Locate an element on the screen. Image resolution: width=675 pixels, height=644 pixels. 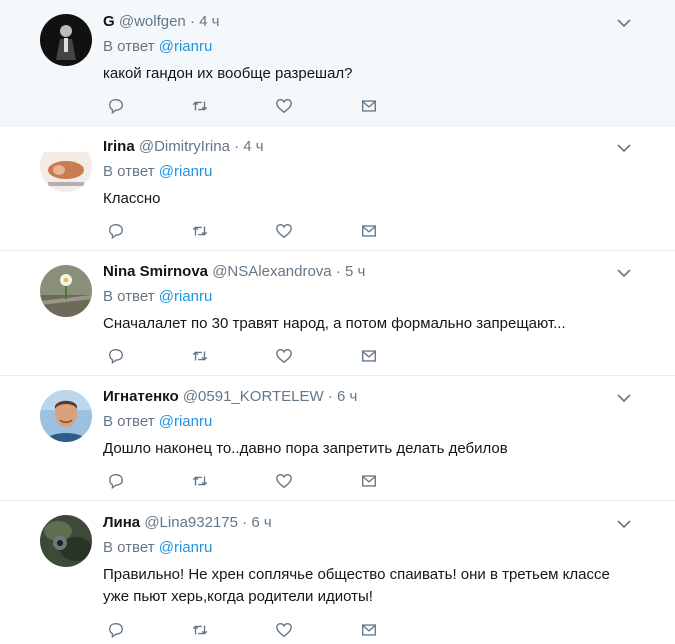
display-name: Irina is located at coordinates (119, 146).